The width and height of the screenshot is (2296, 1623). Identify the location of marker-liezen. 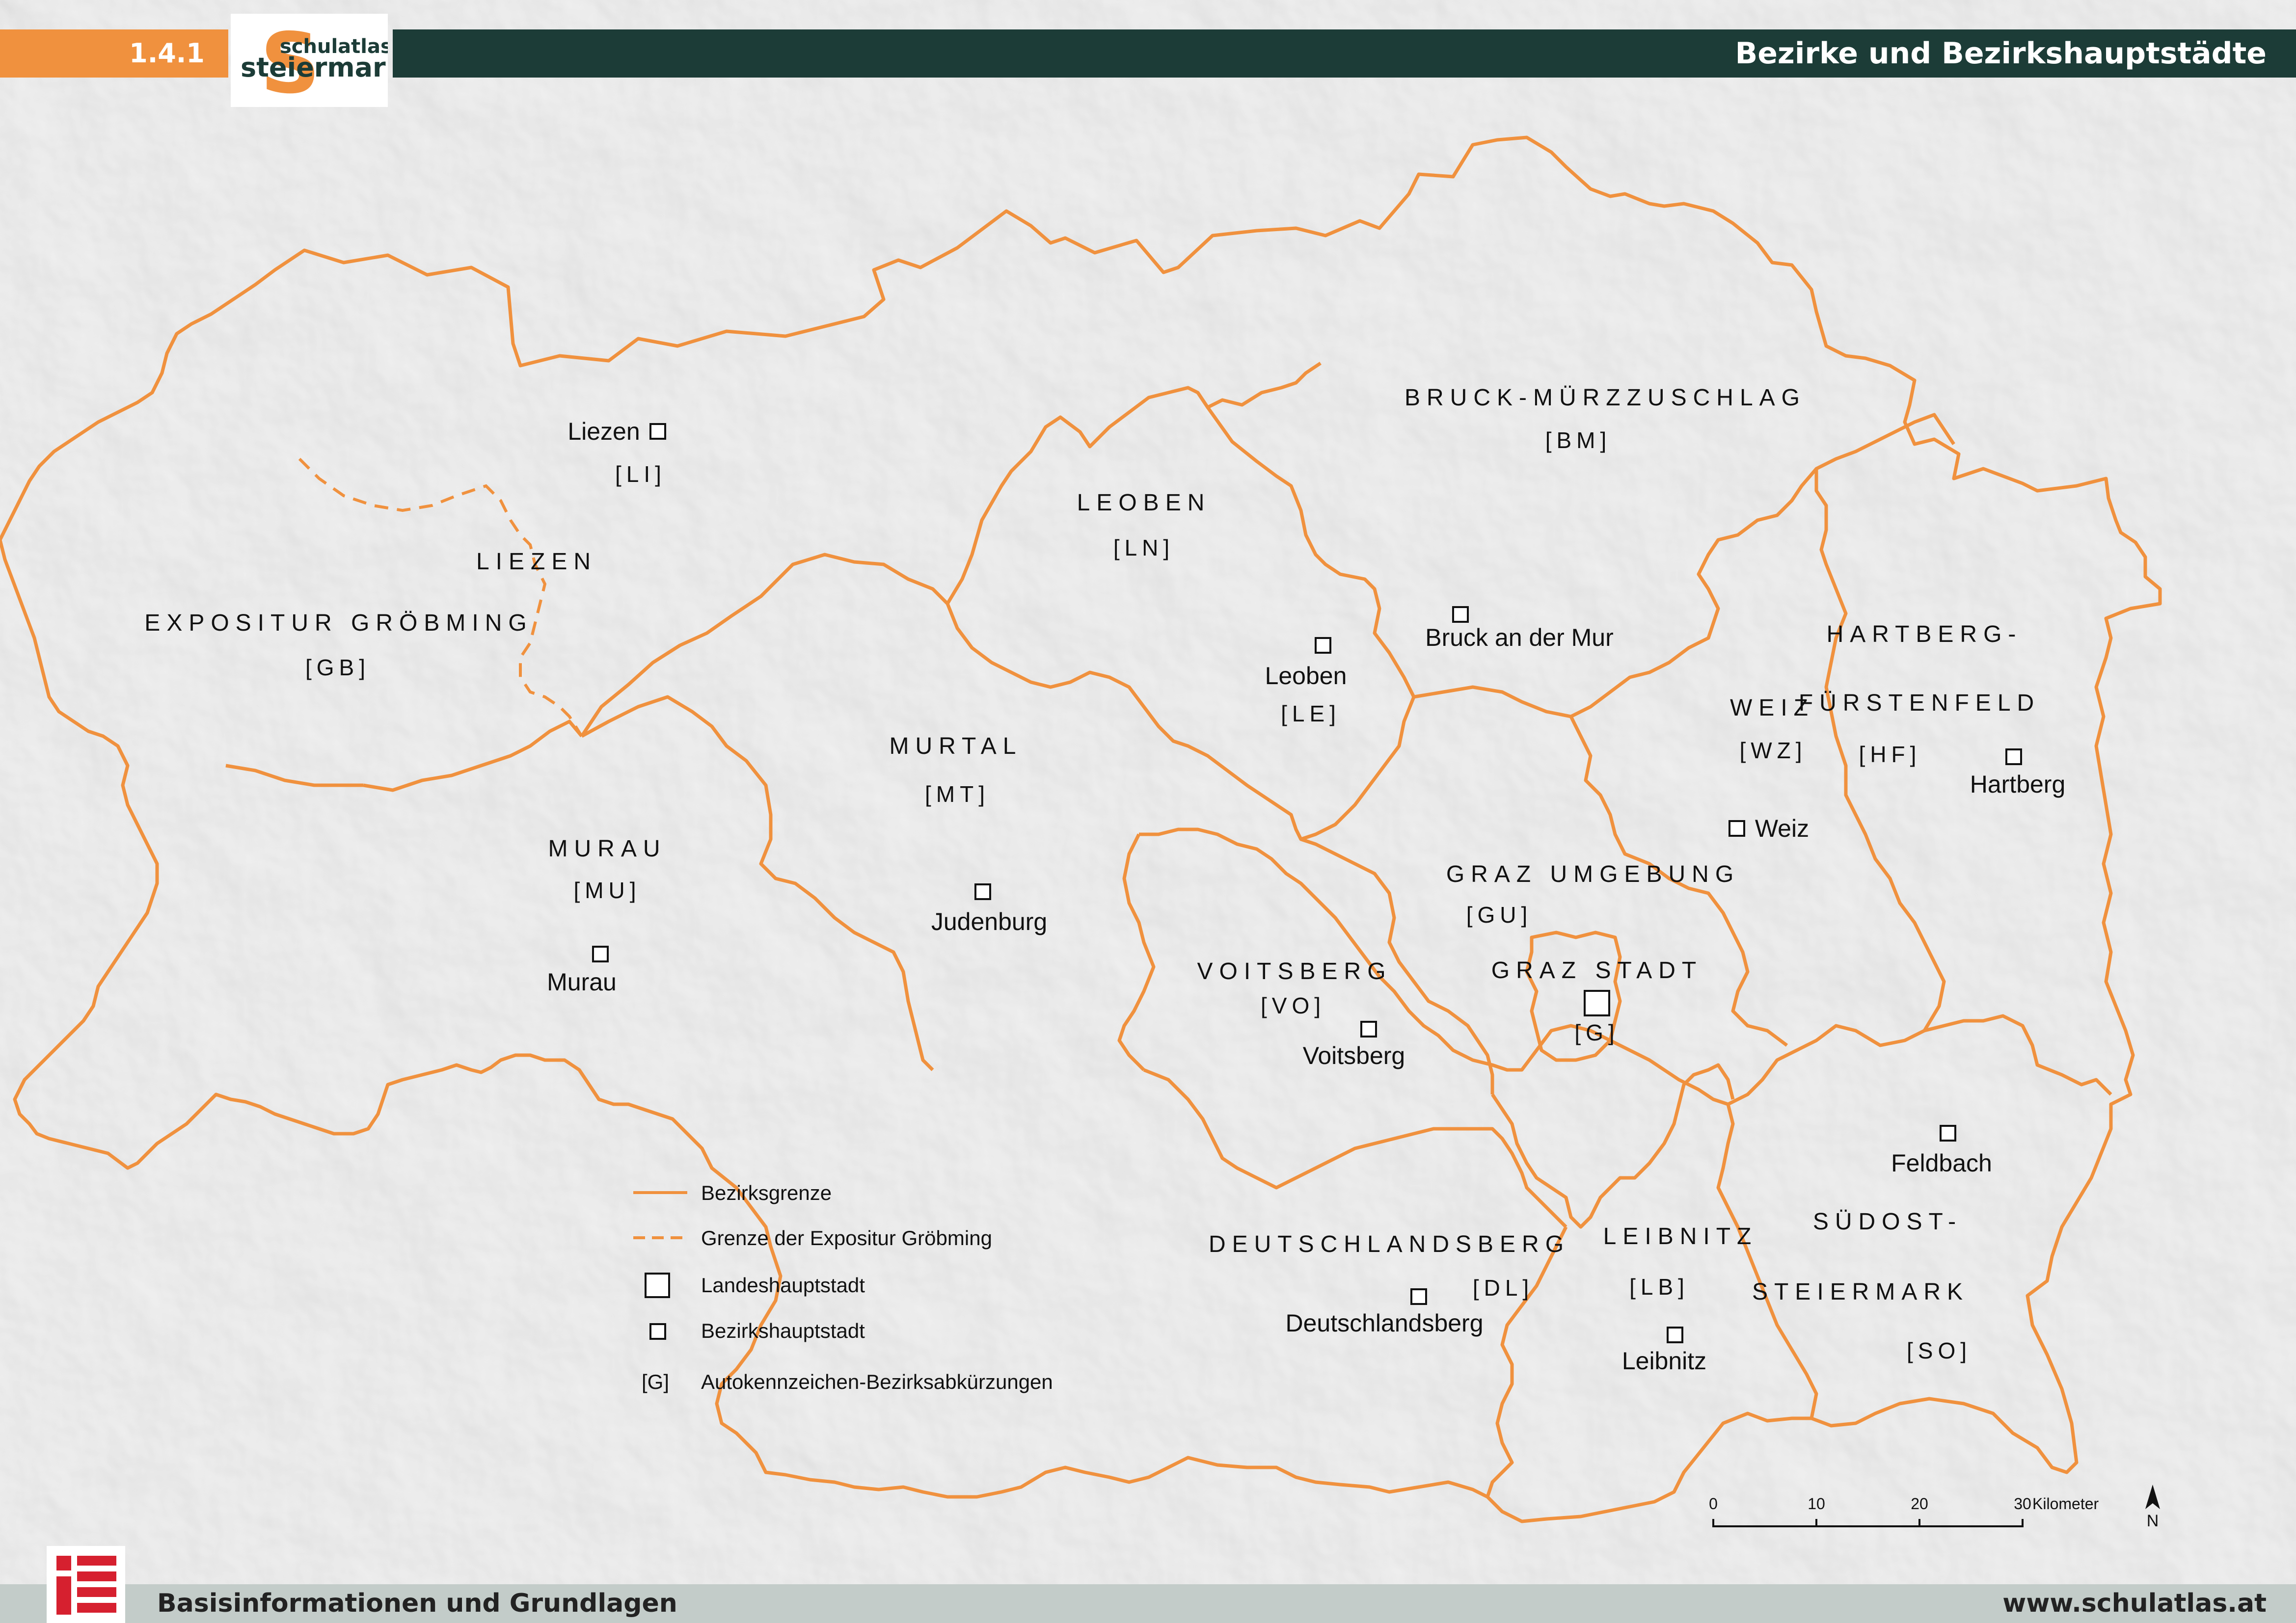
(657, 431).